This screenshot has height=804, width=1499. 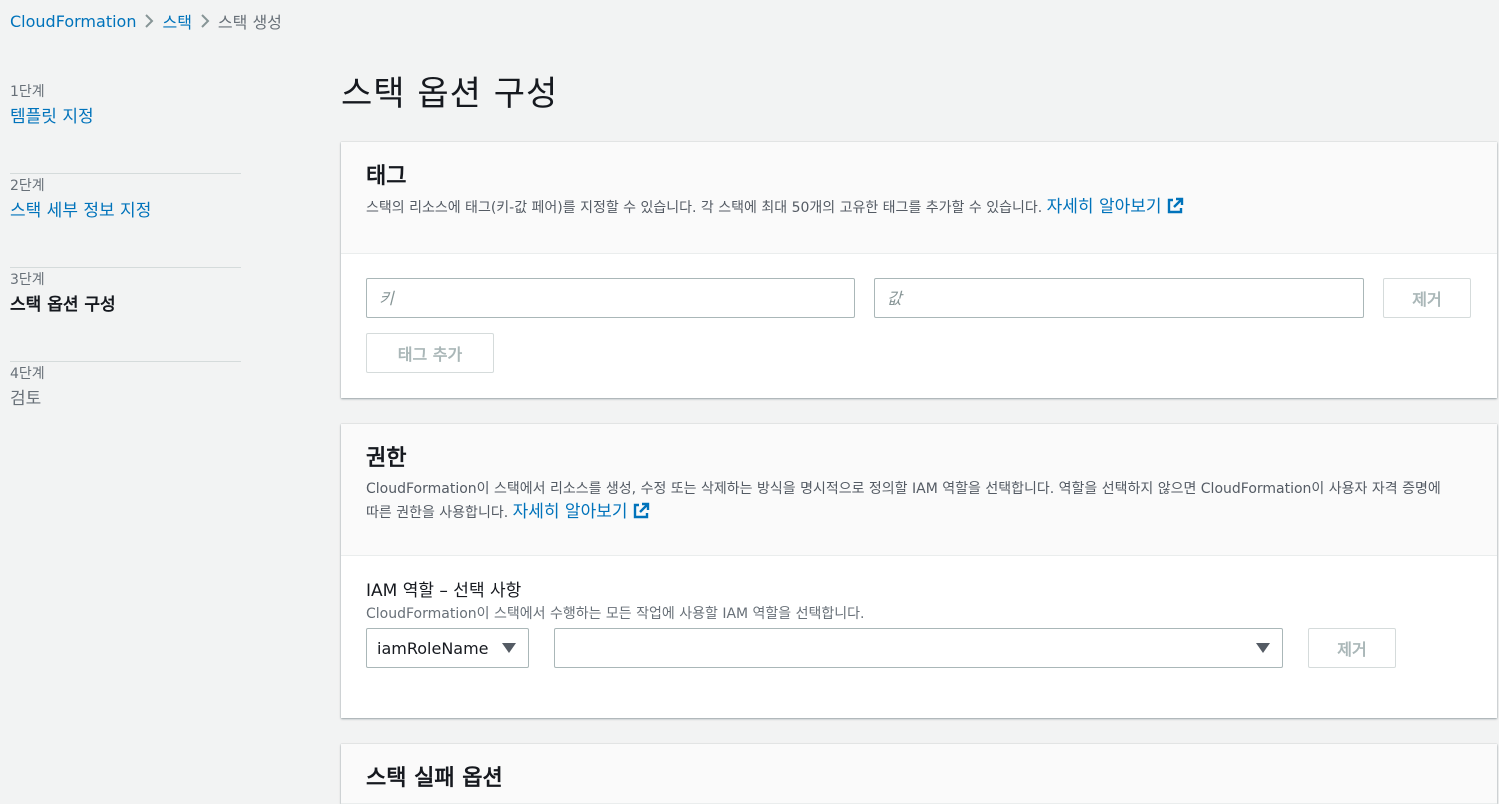 I want to click on step-link-specify-template: 템플릿 지정, so click(x=125, y=117).